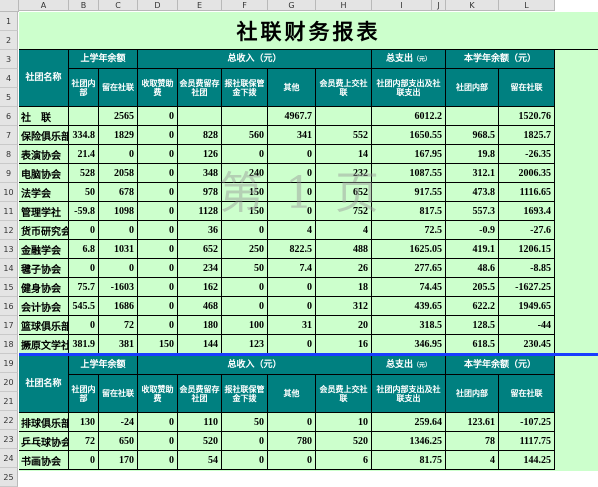 The image size is (598, 487). I want to click on repeat-header-union-grant: 报社联保管金下拨, so click(245, 394).